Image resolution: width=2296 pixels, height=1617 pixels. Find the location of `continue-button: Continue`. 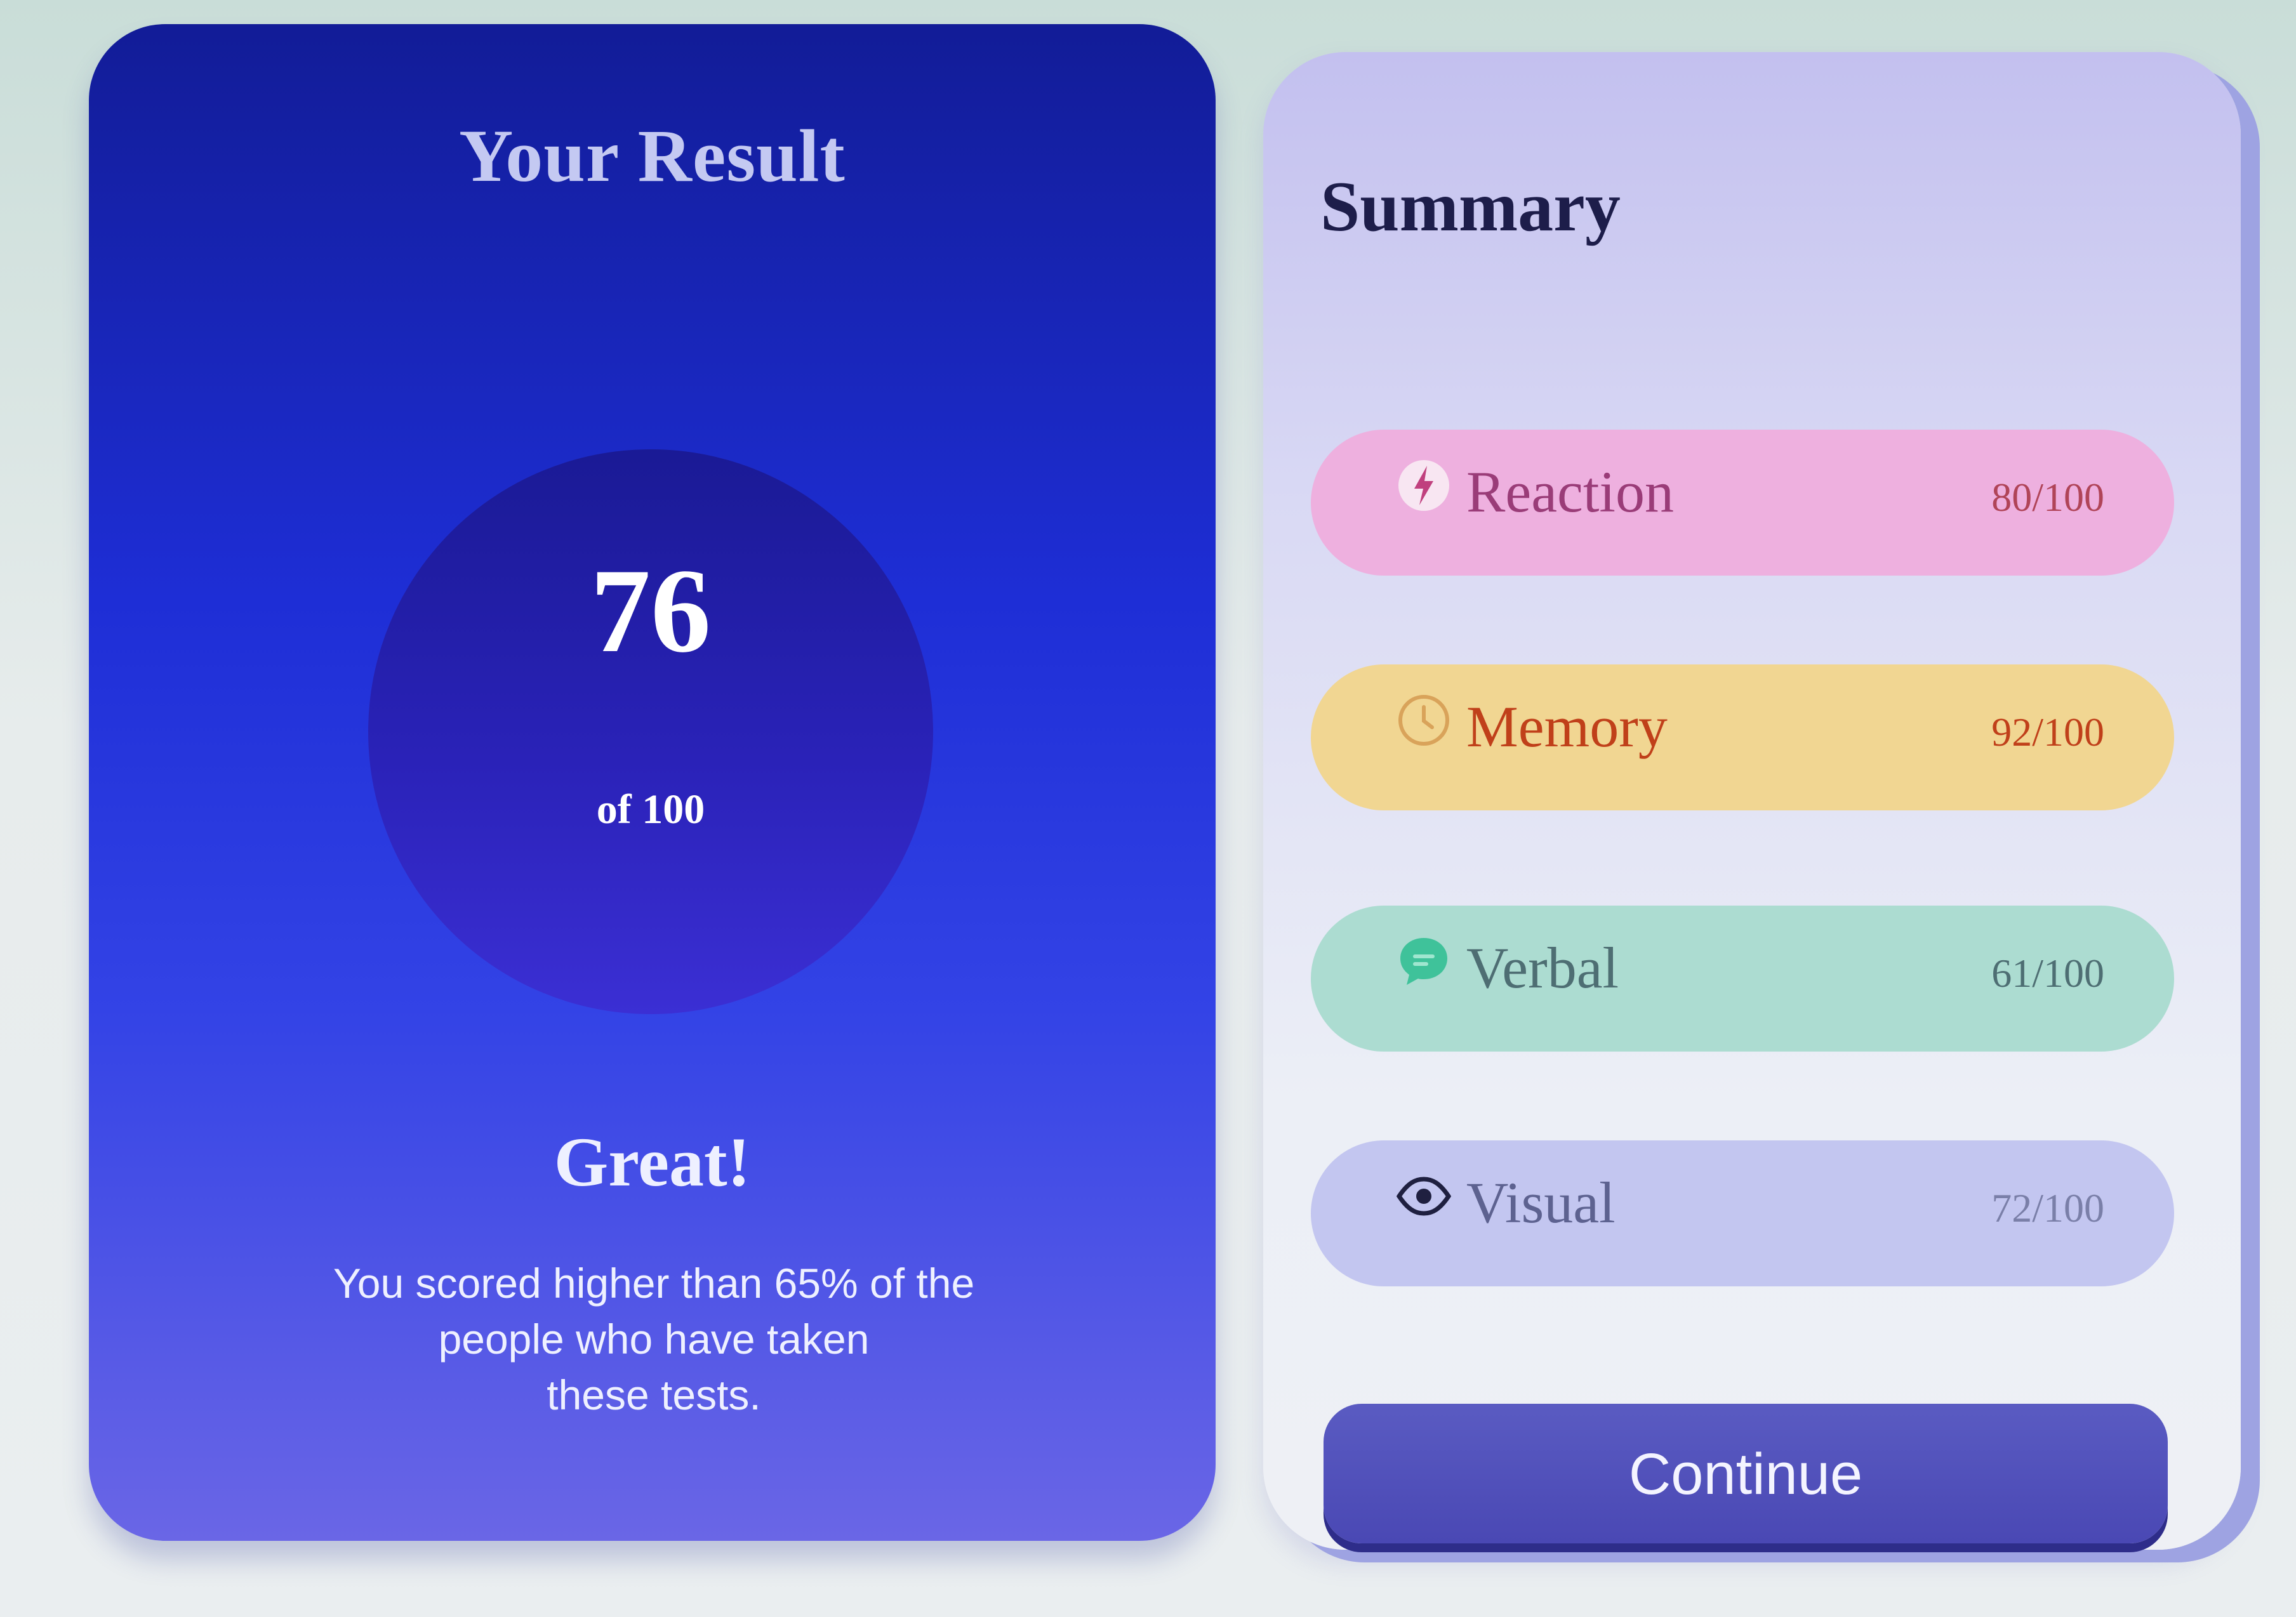

continue-button: Continue is located at coordinates (1746, 1473).